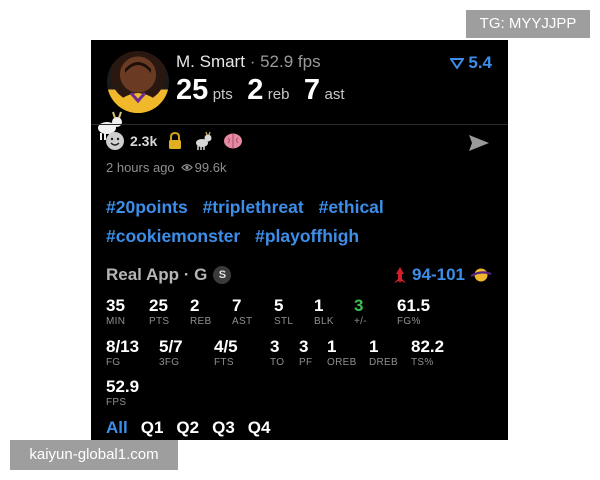 The image size is (600, 480). What do you see at coordinates (138, 82) in the screenshot?
I see `avatar` at bounding box center [138, 82].